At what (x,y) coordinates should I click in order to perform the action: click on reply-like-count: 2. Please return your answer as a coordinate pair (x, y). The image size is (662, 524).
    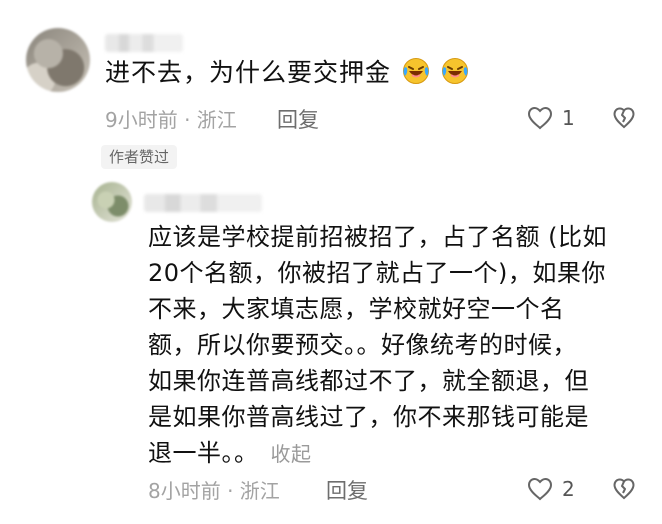
    Looking at the image, I should click on (568, 489).